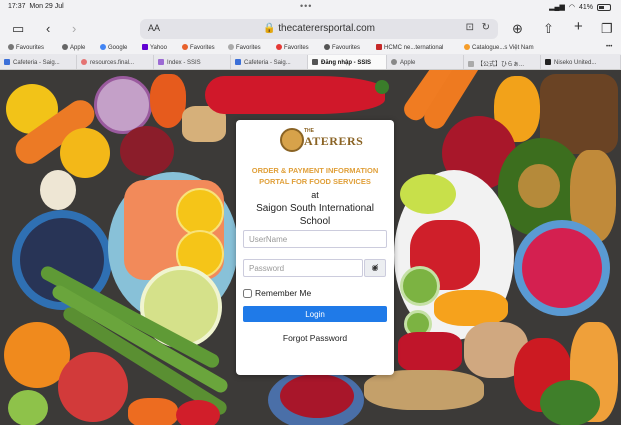 This screenshot has height=425, width=621. I want to click on url-text: 🔒 thecaterersportal.com, so click(319, 28).